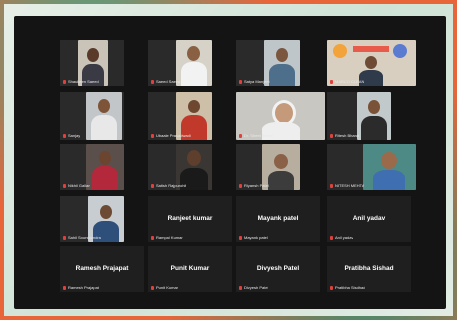  I want to click on participant-tile: Dr. Sheet Rasmi, so click(280, 116).